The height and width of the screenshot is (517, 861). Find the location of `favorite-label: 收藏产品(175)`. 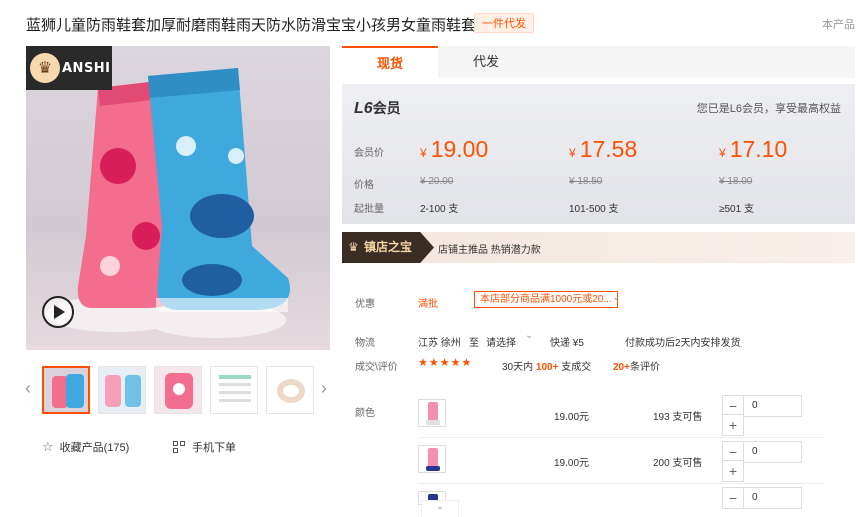

favorite-label: 收藏产品(175) is located at coordinates (94, 448).